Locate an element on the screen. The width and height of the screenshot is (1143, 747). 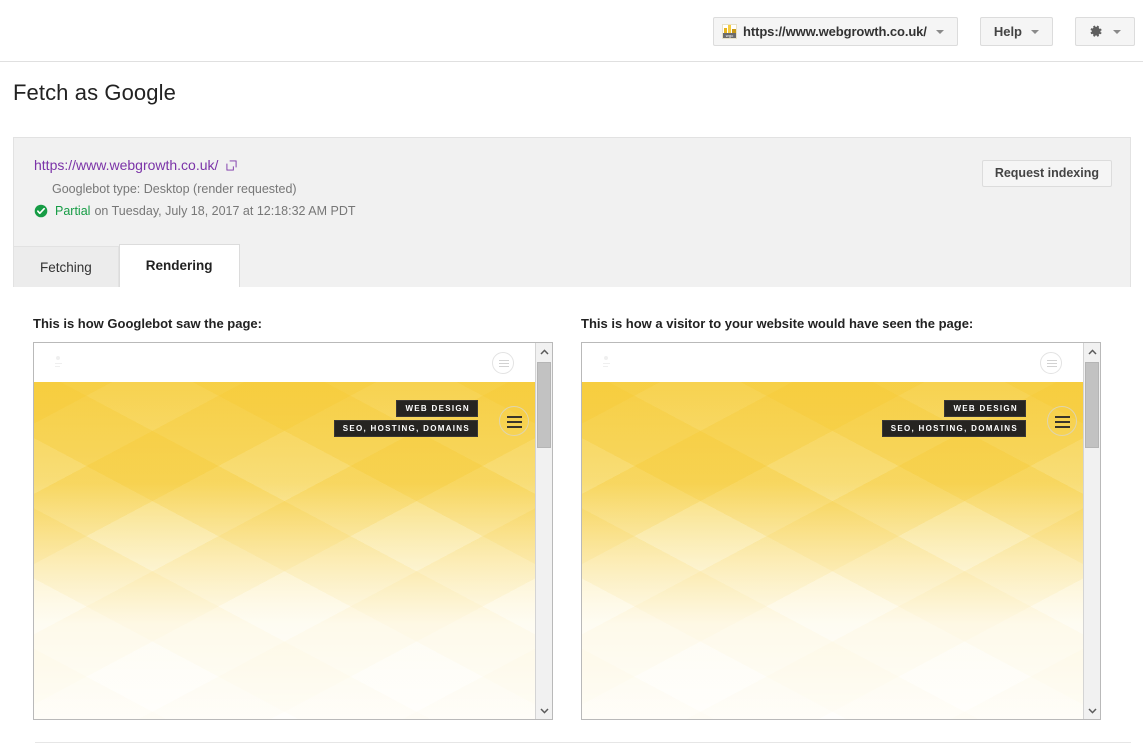
check-circle-icon is located at coordinates (44, 211).